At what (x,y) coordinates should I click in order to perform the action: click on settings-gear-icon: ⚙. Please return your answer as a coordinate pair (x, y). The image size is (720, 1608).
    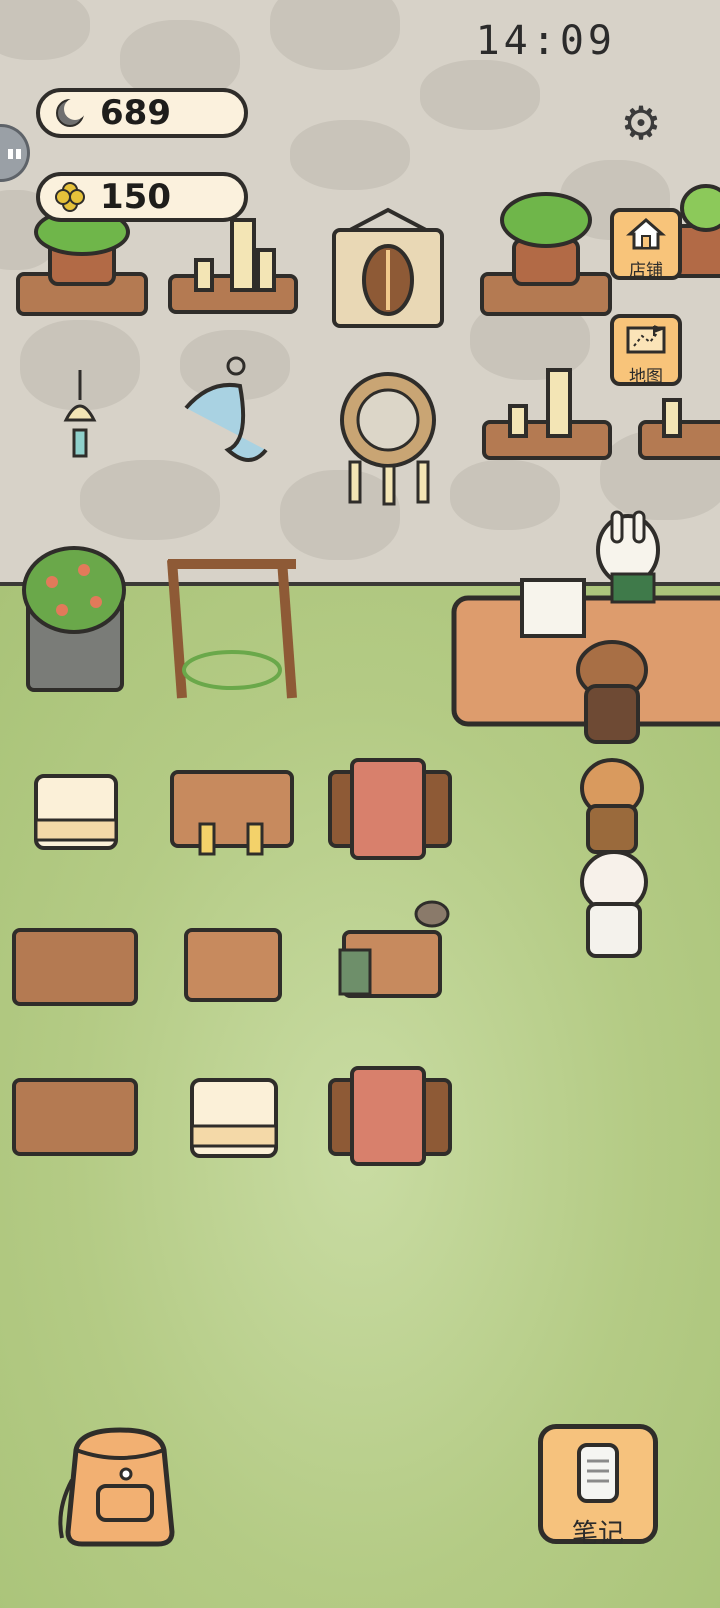
    Looking at the image, I should click on (641, 123).